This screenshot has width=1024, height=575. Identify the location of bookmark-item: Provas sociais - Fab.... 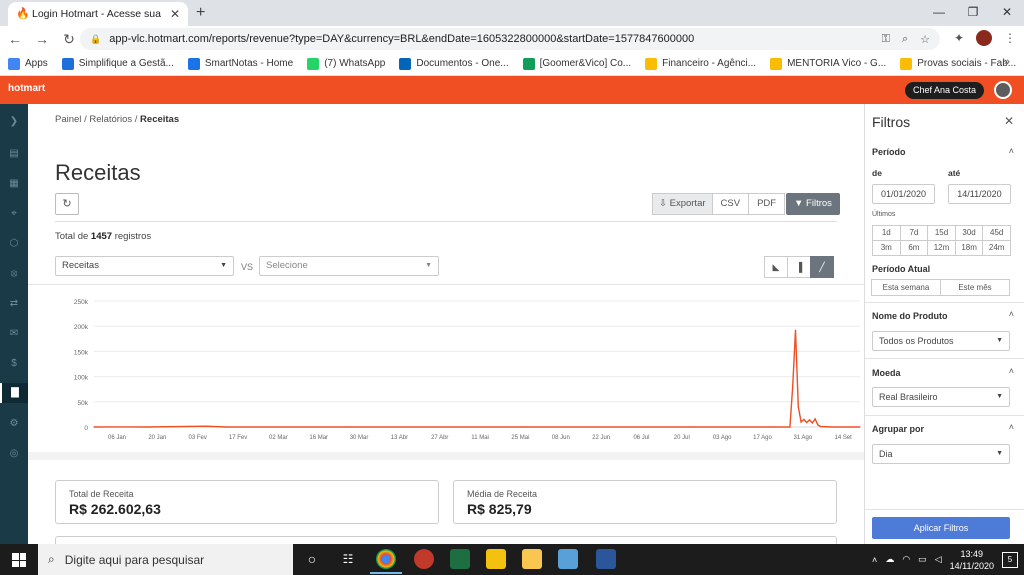
(958, 63).